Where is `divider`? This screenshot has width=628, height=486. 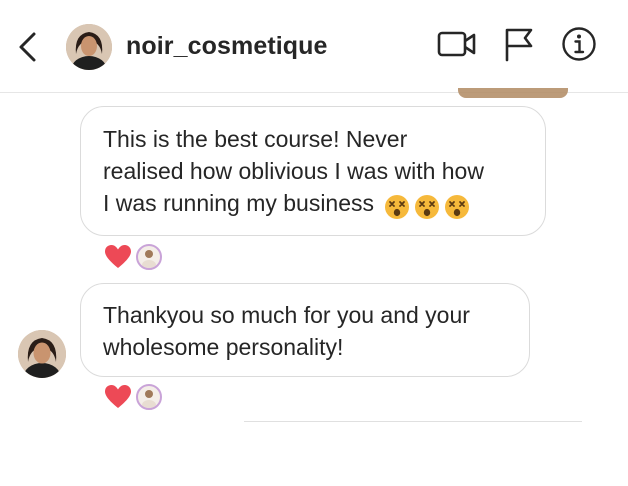
divider is located at coordinates (413, 421).